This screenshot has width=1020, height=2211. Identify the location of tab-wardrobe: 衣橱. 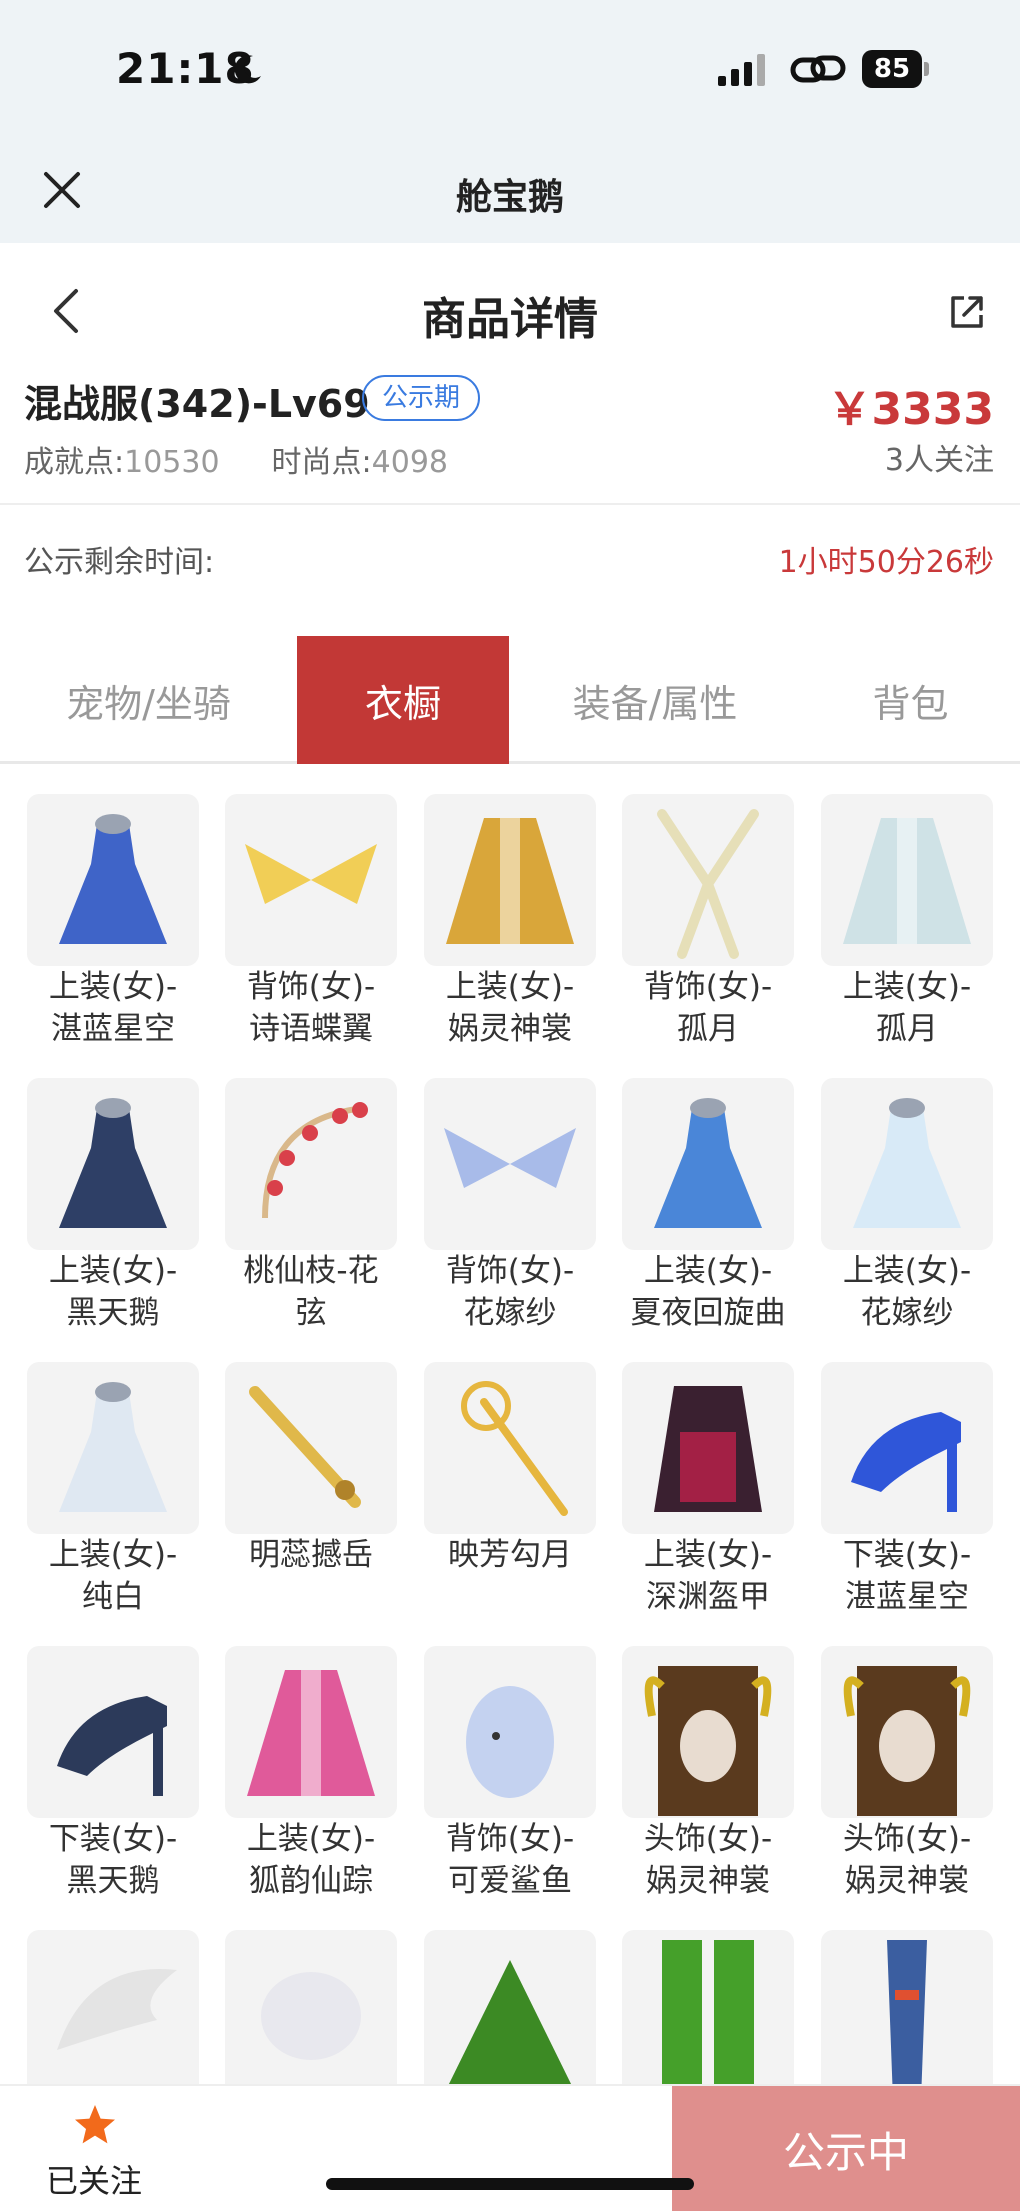
(403, 700).